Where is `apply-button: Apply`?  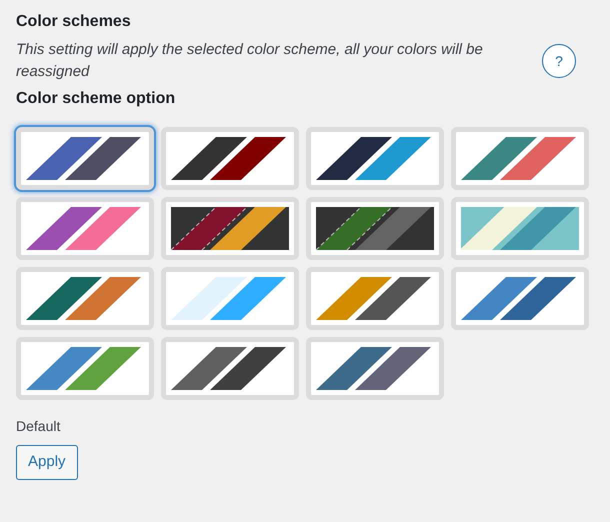 apply-button: Apply is located at coordinates (47, 462).